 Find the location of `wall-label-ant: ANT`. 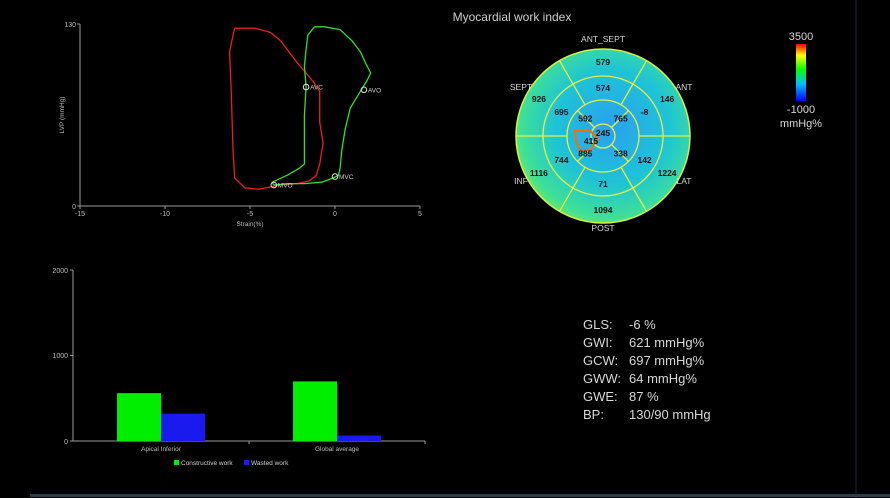

wall-label-ant: ANT is located at coordinates (684, 87).